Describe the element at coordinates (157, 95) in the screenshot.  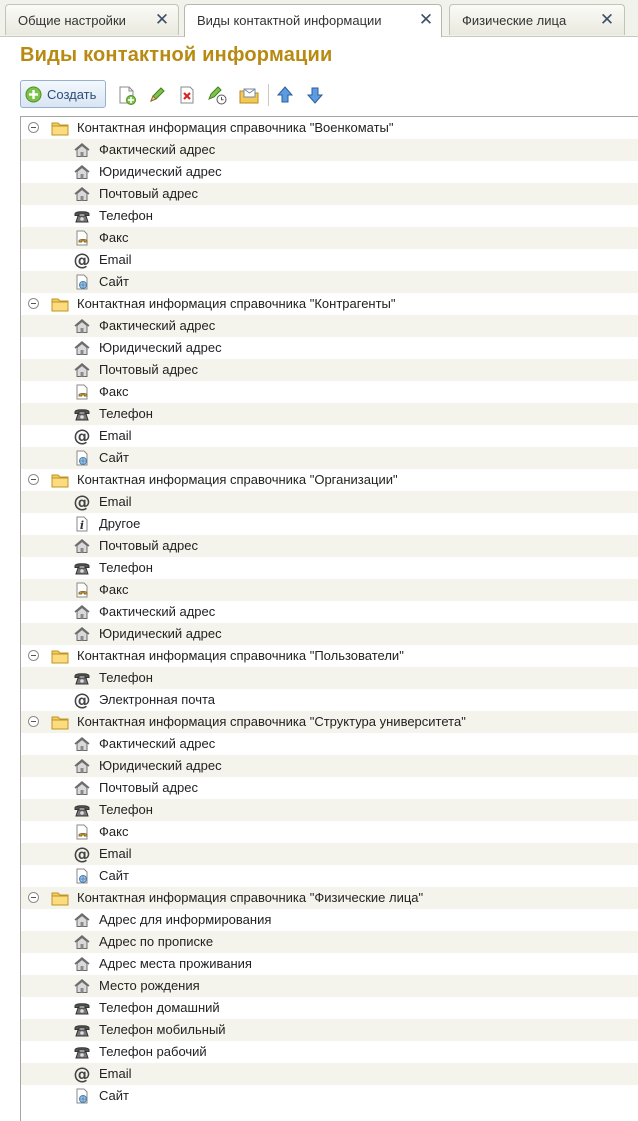
I see `edit-icon` at that location.